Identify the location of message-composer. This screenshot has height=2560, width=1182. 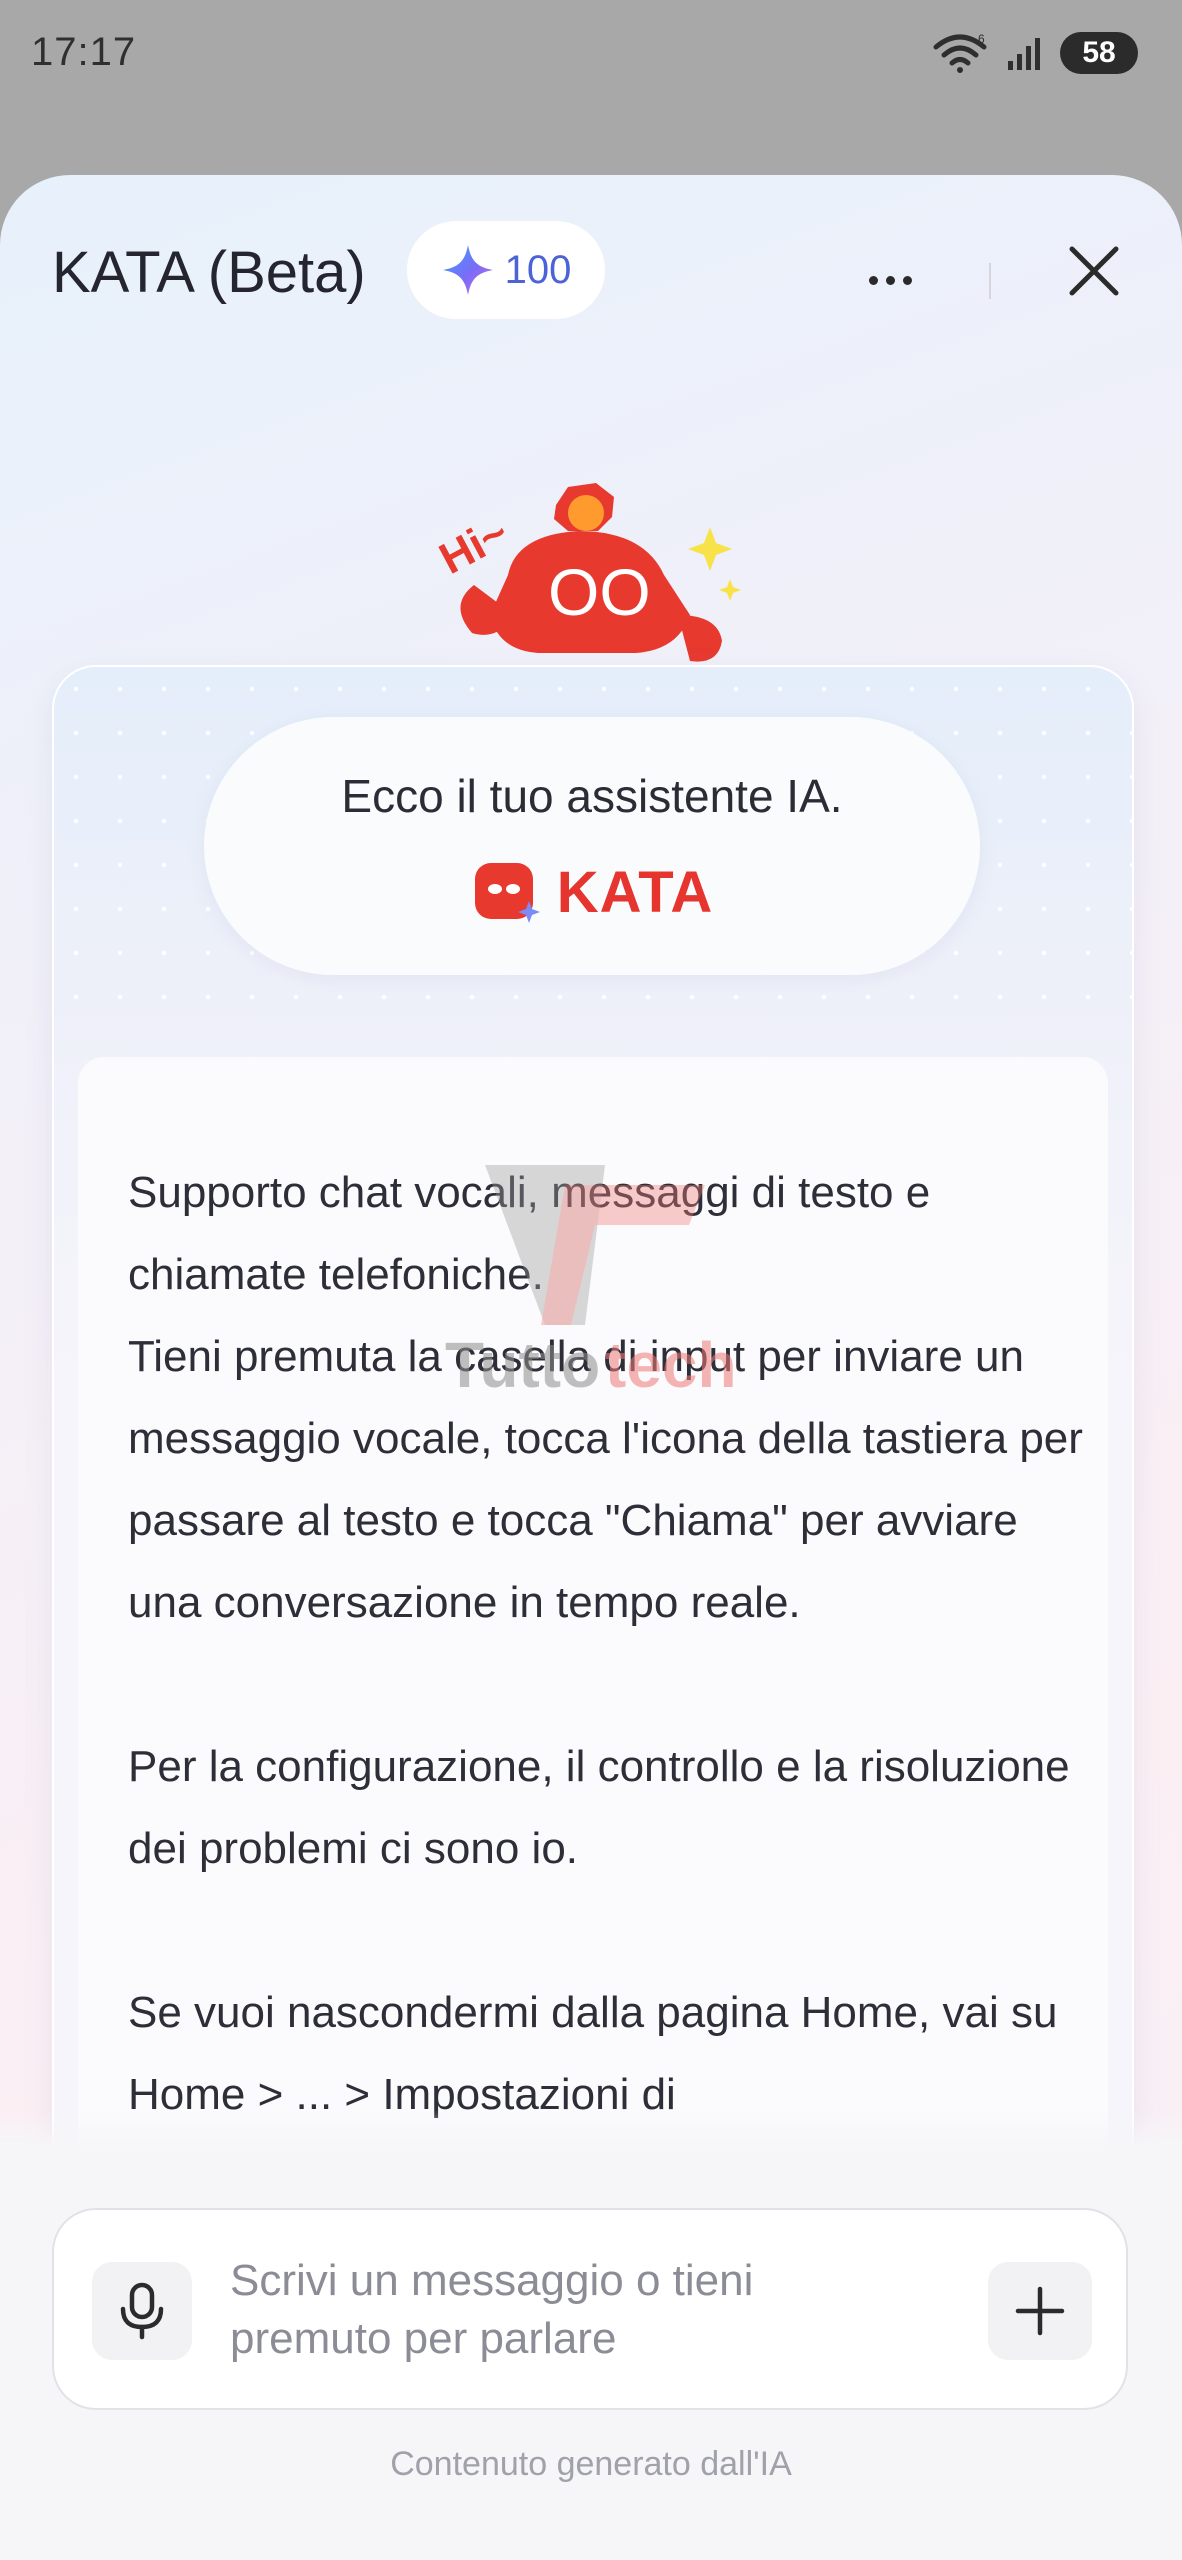
(590, 2309).